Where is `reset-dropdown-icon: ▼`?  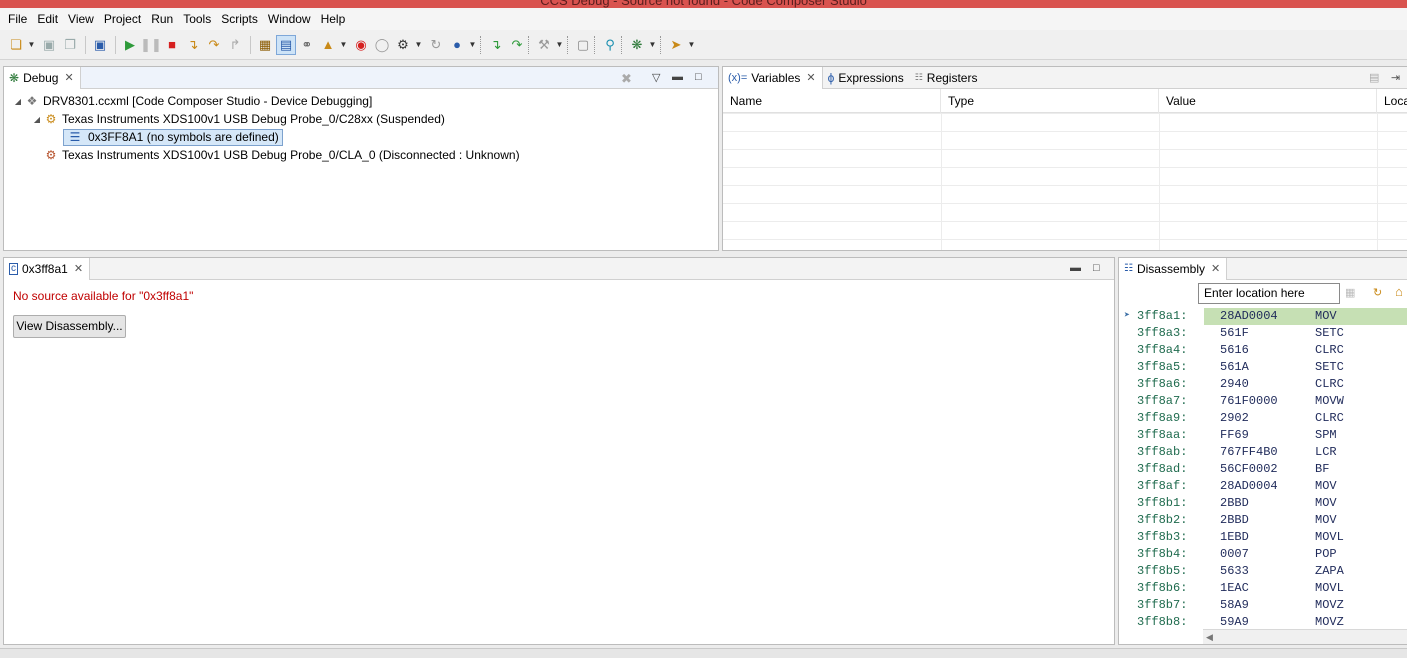
reset-dropdown-icon: ▼ is located at coordinates (418, 45).